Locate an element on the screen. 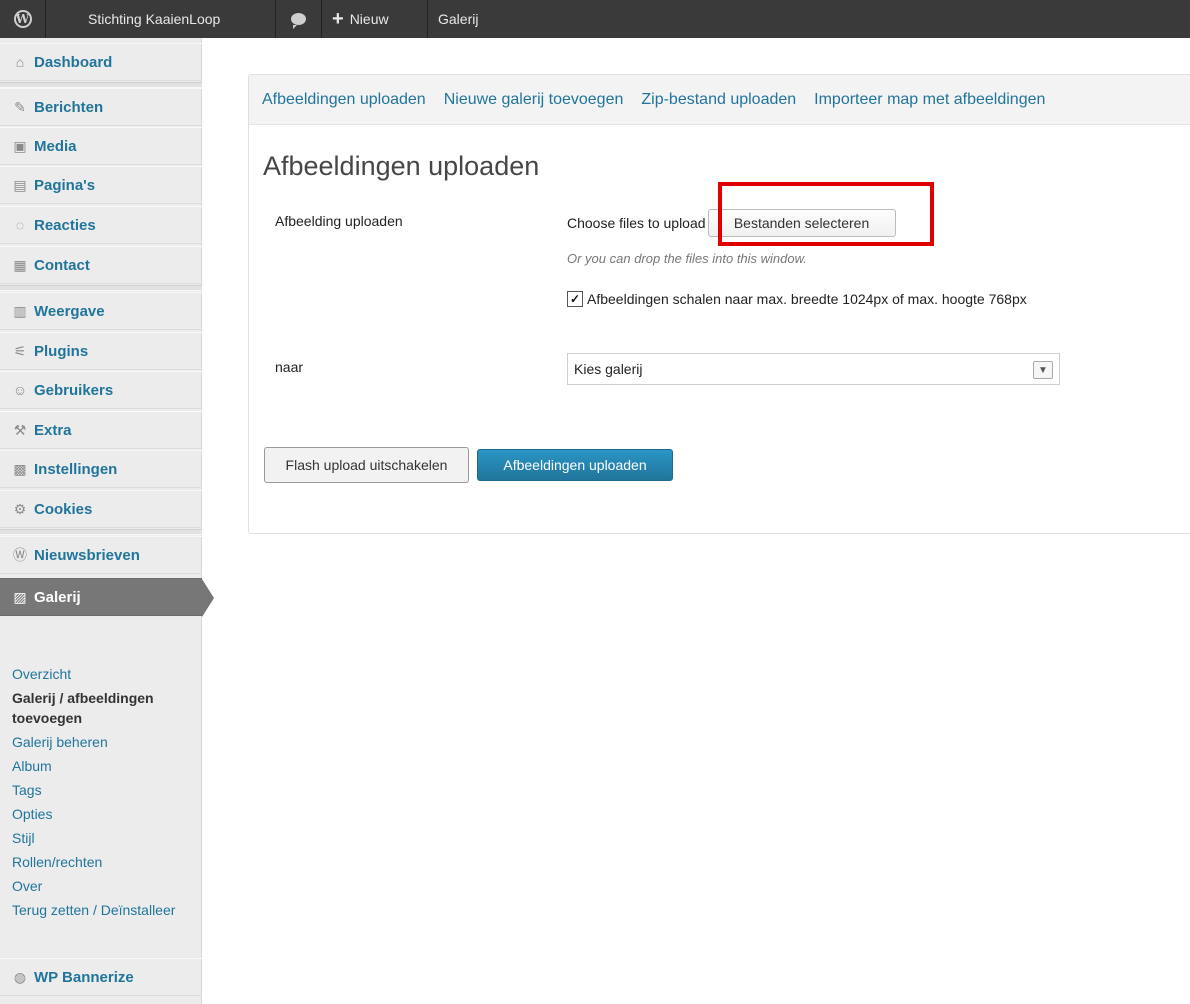 The image size is (1190, 1004). comments-link is located at coordinates (299, 19).